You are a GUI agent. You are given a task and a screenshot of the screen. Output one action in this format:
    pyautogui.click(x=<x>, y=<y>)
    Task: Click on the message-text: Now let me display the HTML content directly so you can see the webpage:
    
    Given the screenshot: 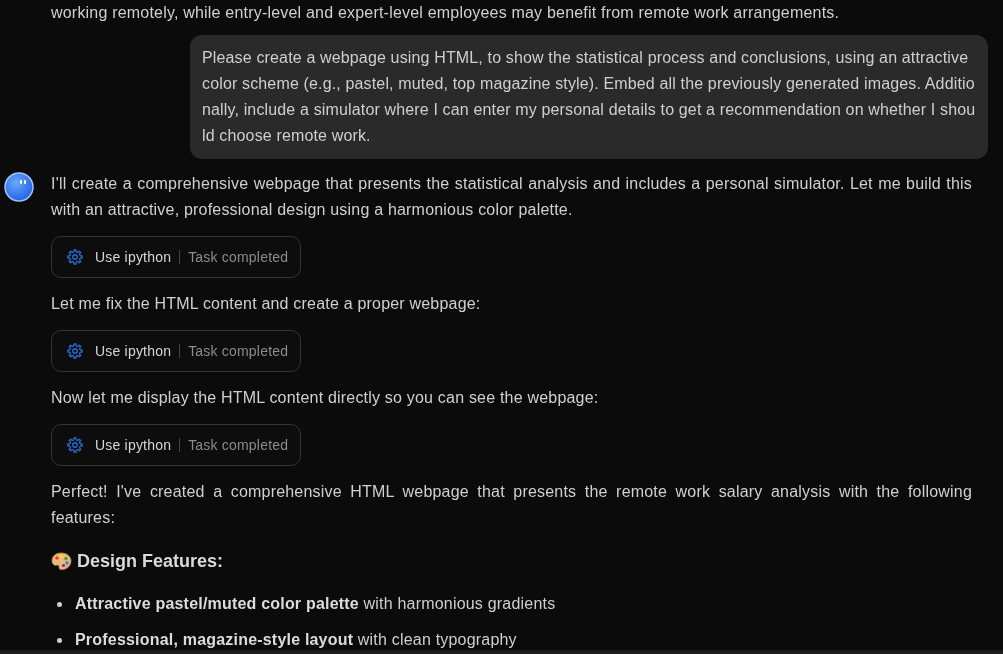 What is the action you would take?
    pyautogui.click(x=325, y=398)
    